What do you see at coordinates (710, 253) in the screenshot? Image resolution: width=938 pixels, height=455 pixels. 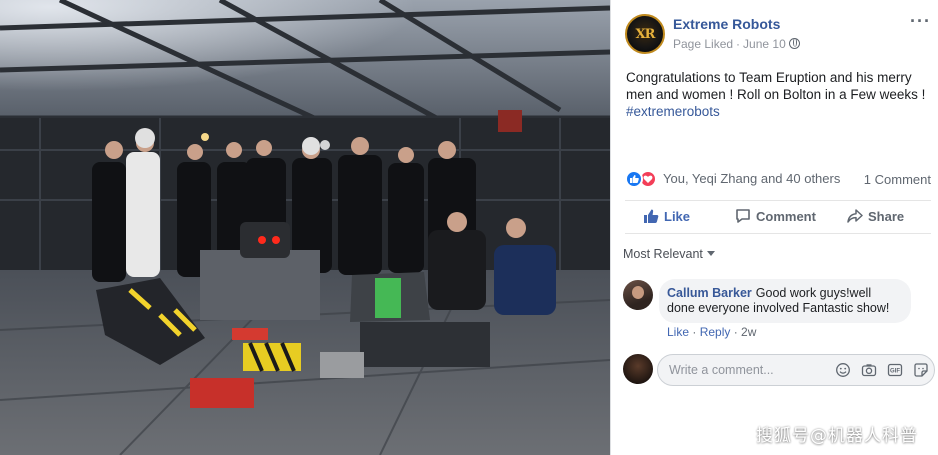 I see `caret-down-icon` at bounding box center [710, 253].